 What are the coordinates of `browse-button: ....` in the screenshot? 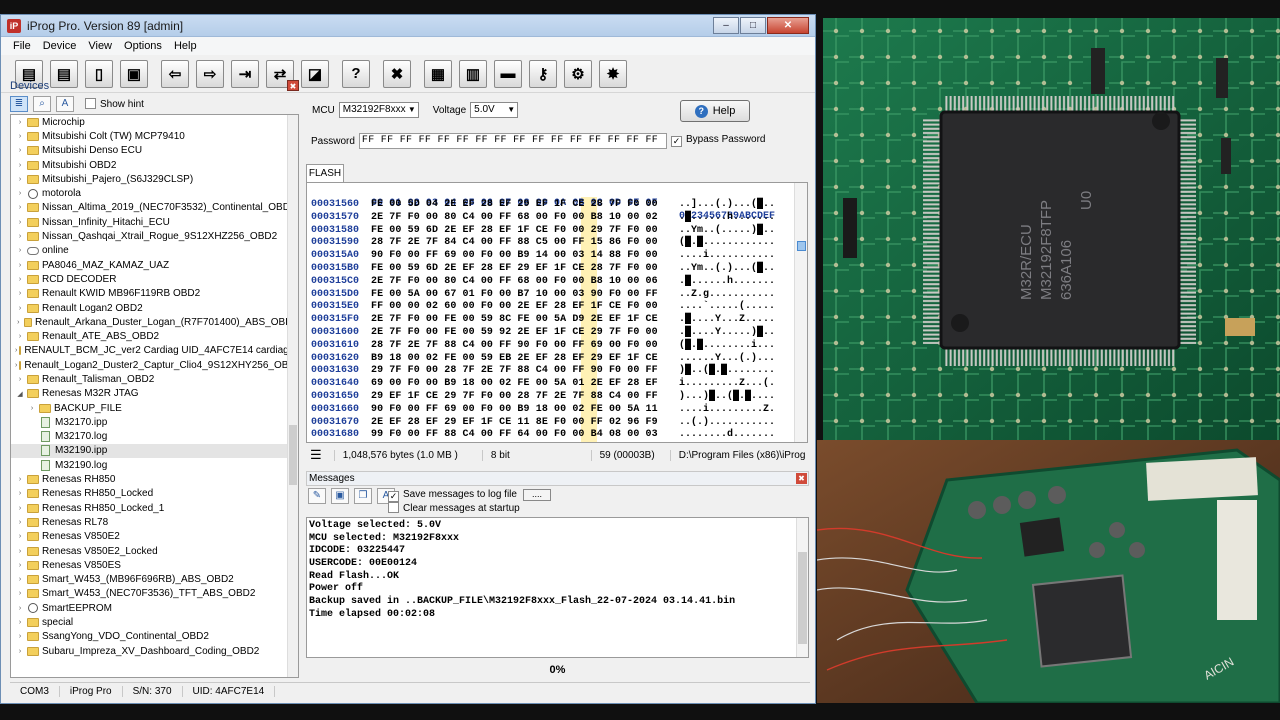 It's located at (536, 495).